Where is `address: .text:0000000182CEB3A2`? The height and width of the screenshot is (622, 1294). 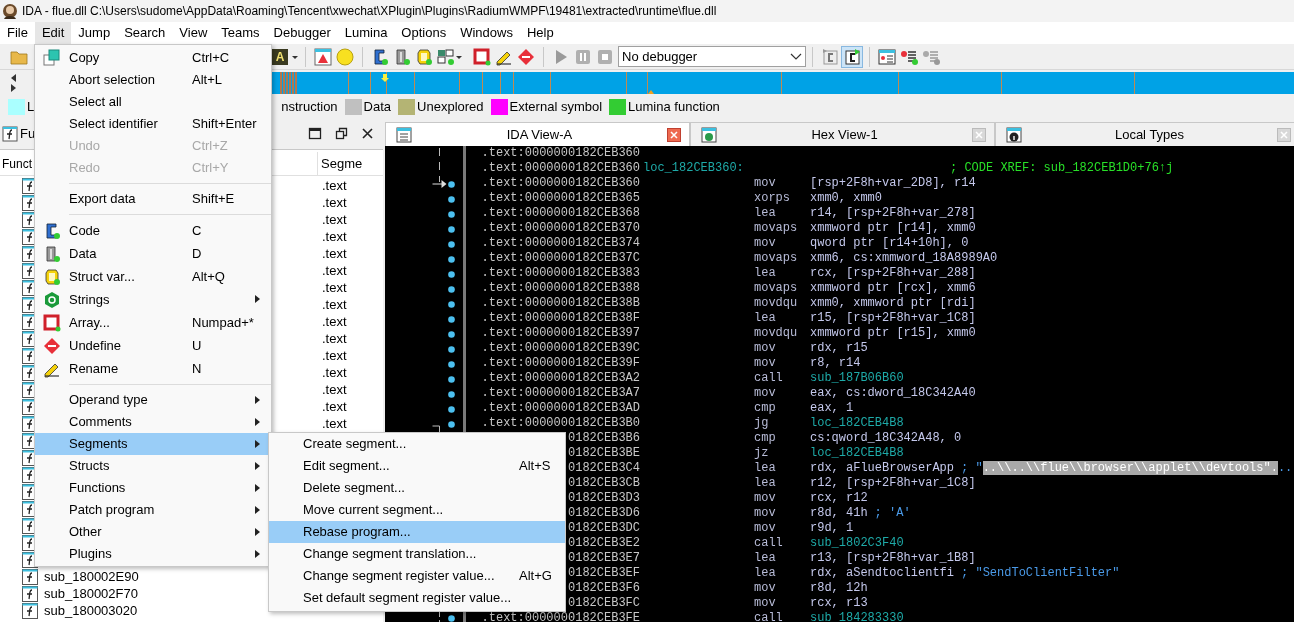 address: .text:0000000182CEB3A2 is located at coordinates (560, 378).